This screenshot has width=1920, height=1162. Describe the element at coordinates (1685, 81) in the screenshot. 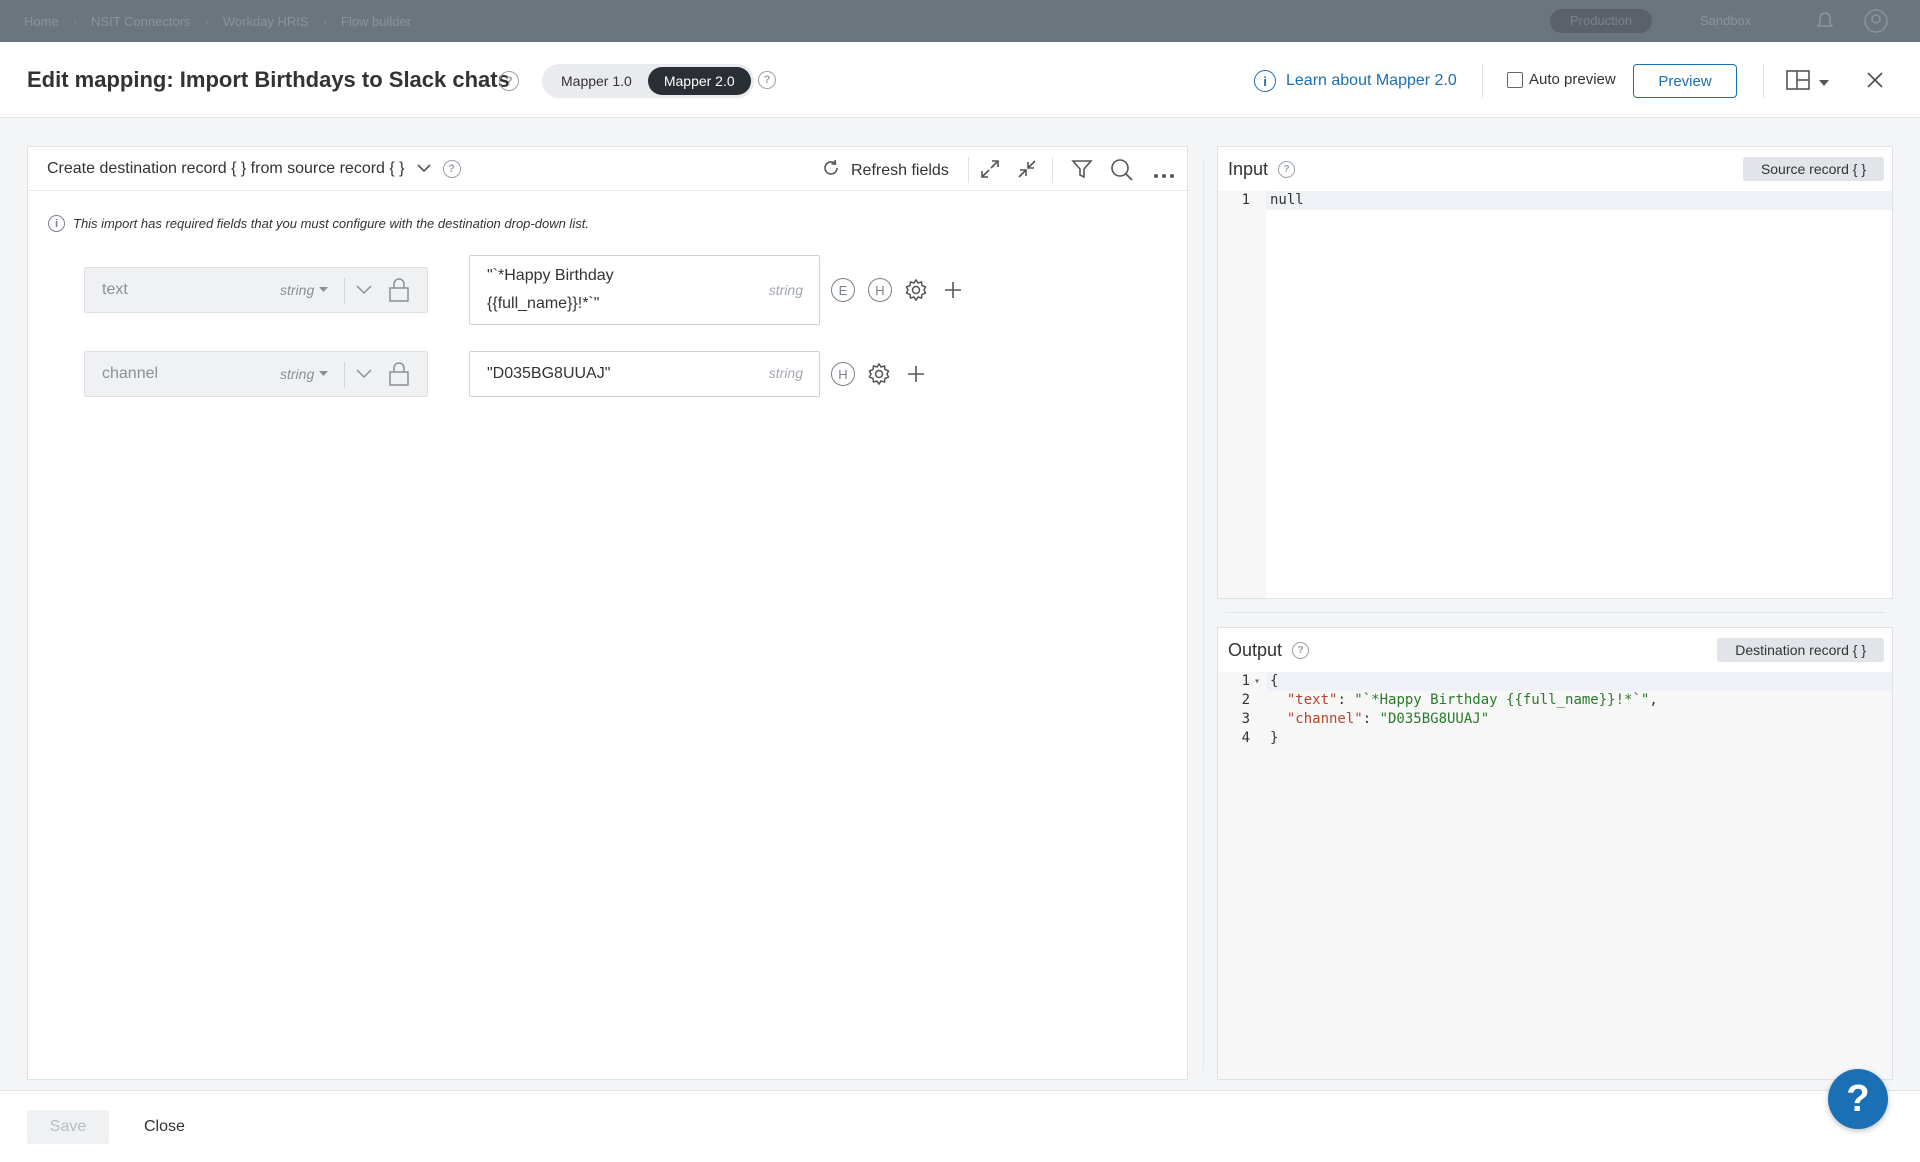

I see `preview-button: Preview` at that location.